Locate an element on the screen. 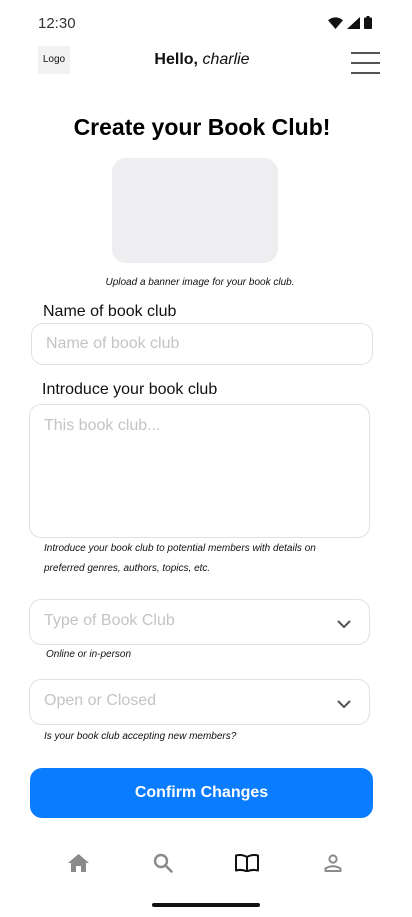 This screenshot has width=412, height=917. status-time: 12:30 is located at coordinates (57, 23).